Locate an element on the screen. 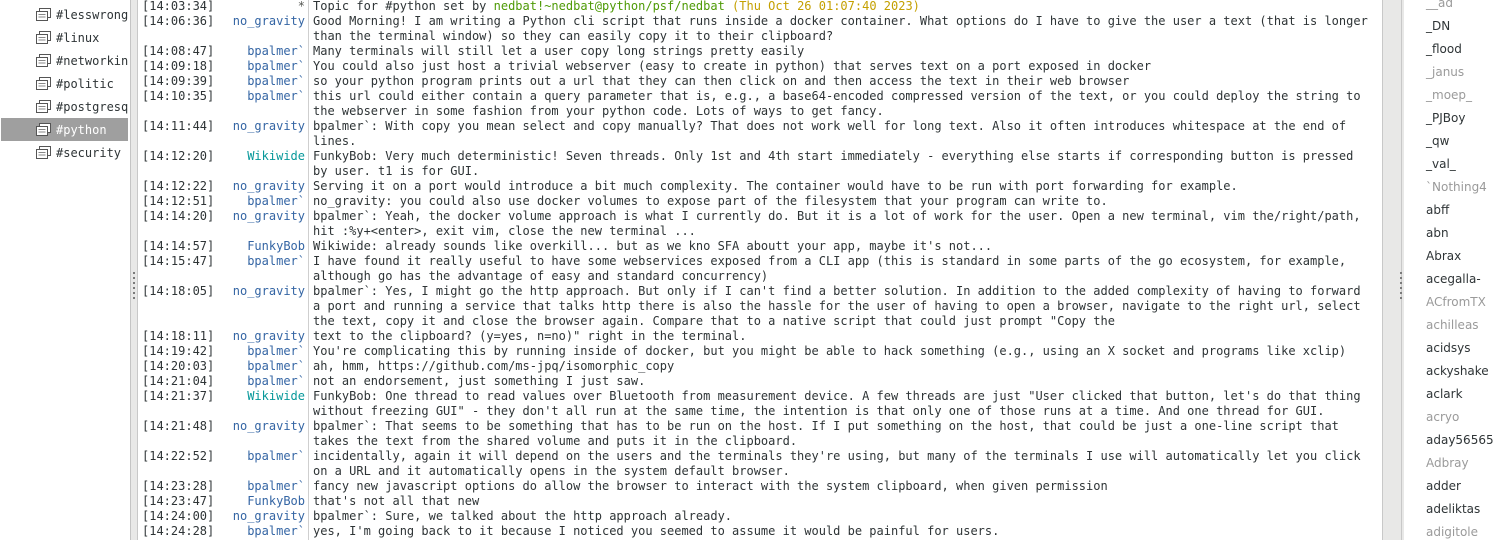 The image size is (1504, 540). channel-label: #linux is located at coordinates (78, 37).